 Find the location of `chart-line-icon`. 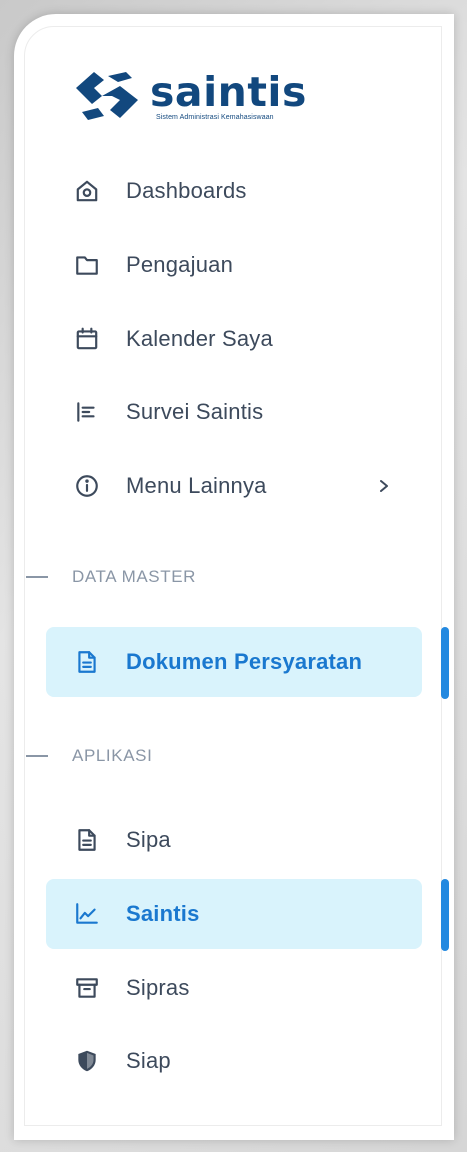

chart-line-icon is located at coordinates (87, 914).